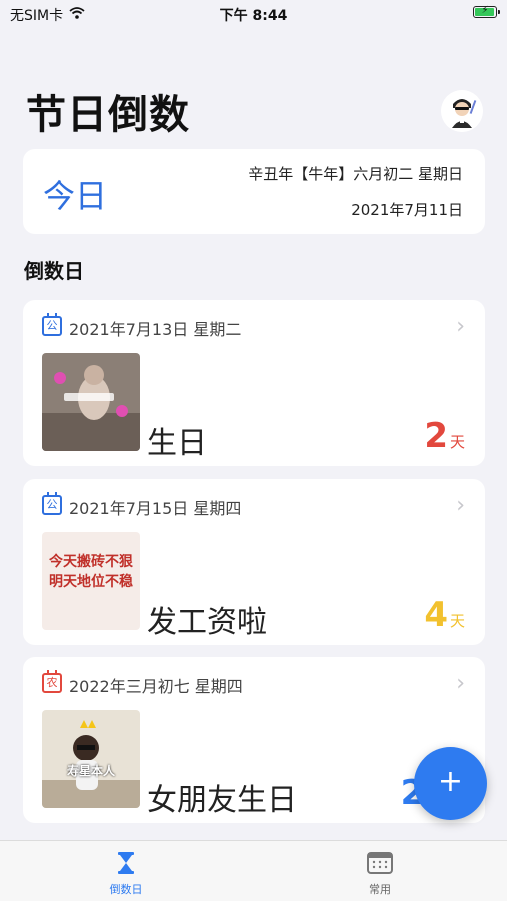 This screenshot has height=901, width=507. I want to click on days-remaining: 4天, so click(444, 615).